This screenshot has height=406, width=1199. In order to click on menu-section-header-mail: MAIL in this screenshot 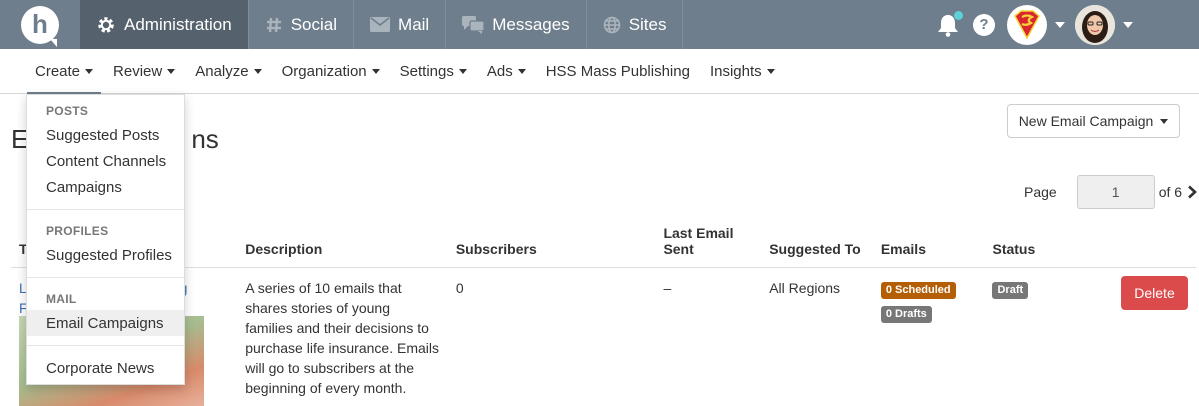, I will do `click(61, 299)`.